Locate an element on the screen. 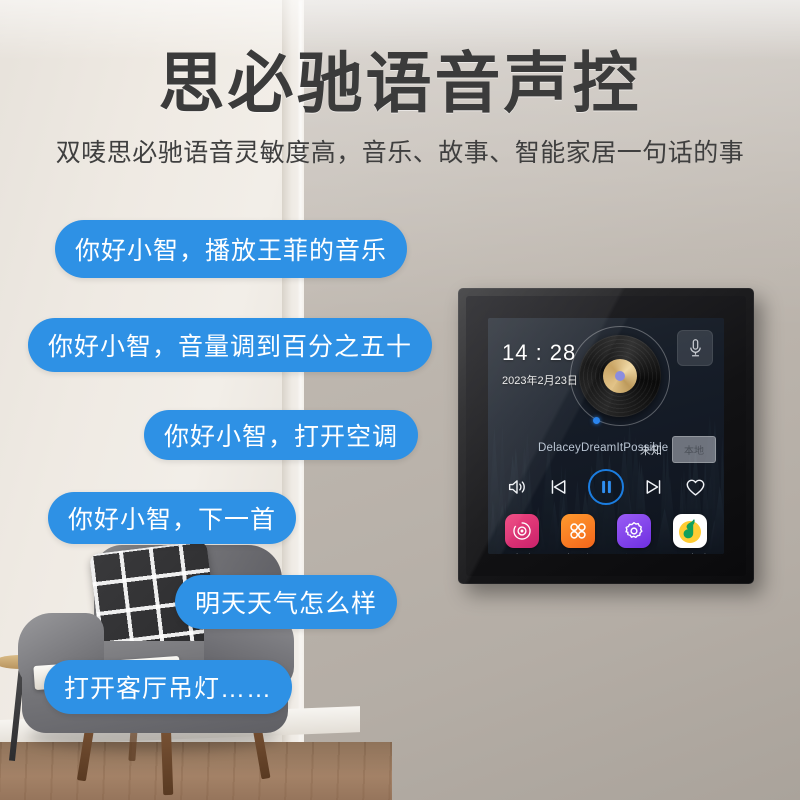 This screenshot has width=800, height=800. app-label: QQ音乐 is located at coordinates (690, 552).